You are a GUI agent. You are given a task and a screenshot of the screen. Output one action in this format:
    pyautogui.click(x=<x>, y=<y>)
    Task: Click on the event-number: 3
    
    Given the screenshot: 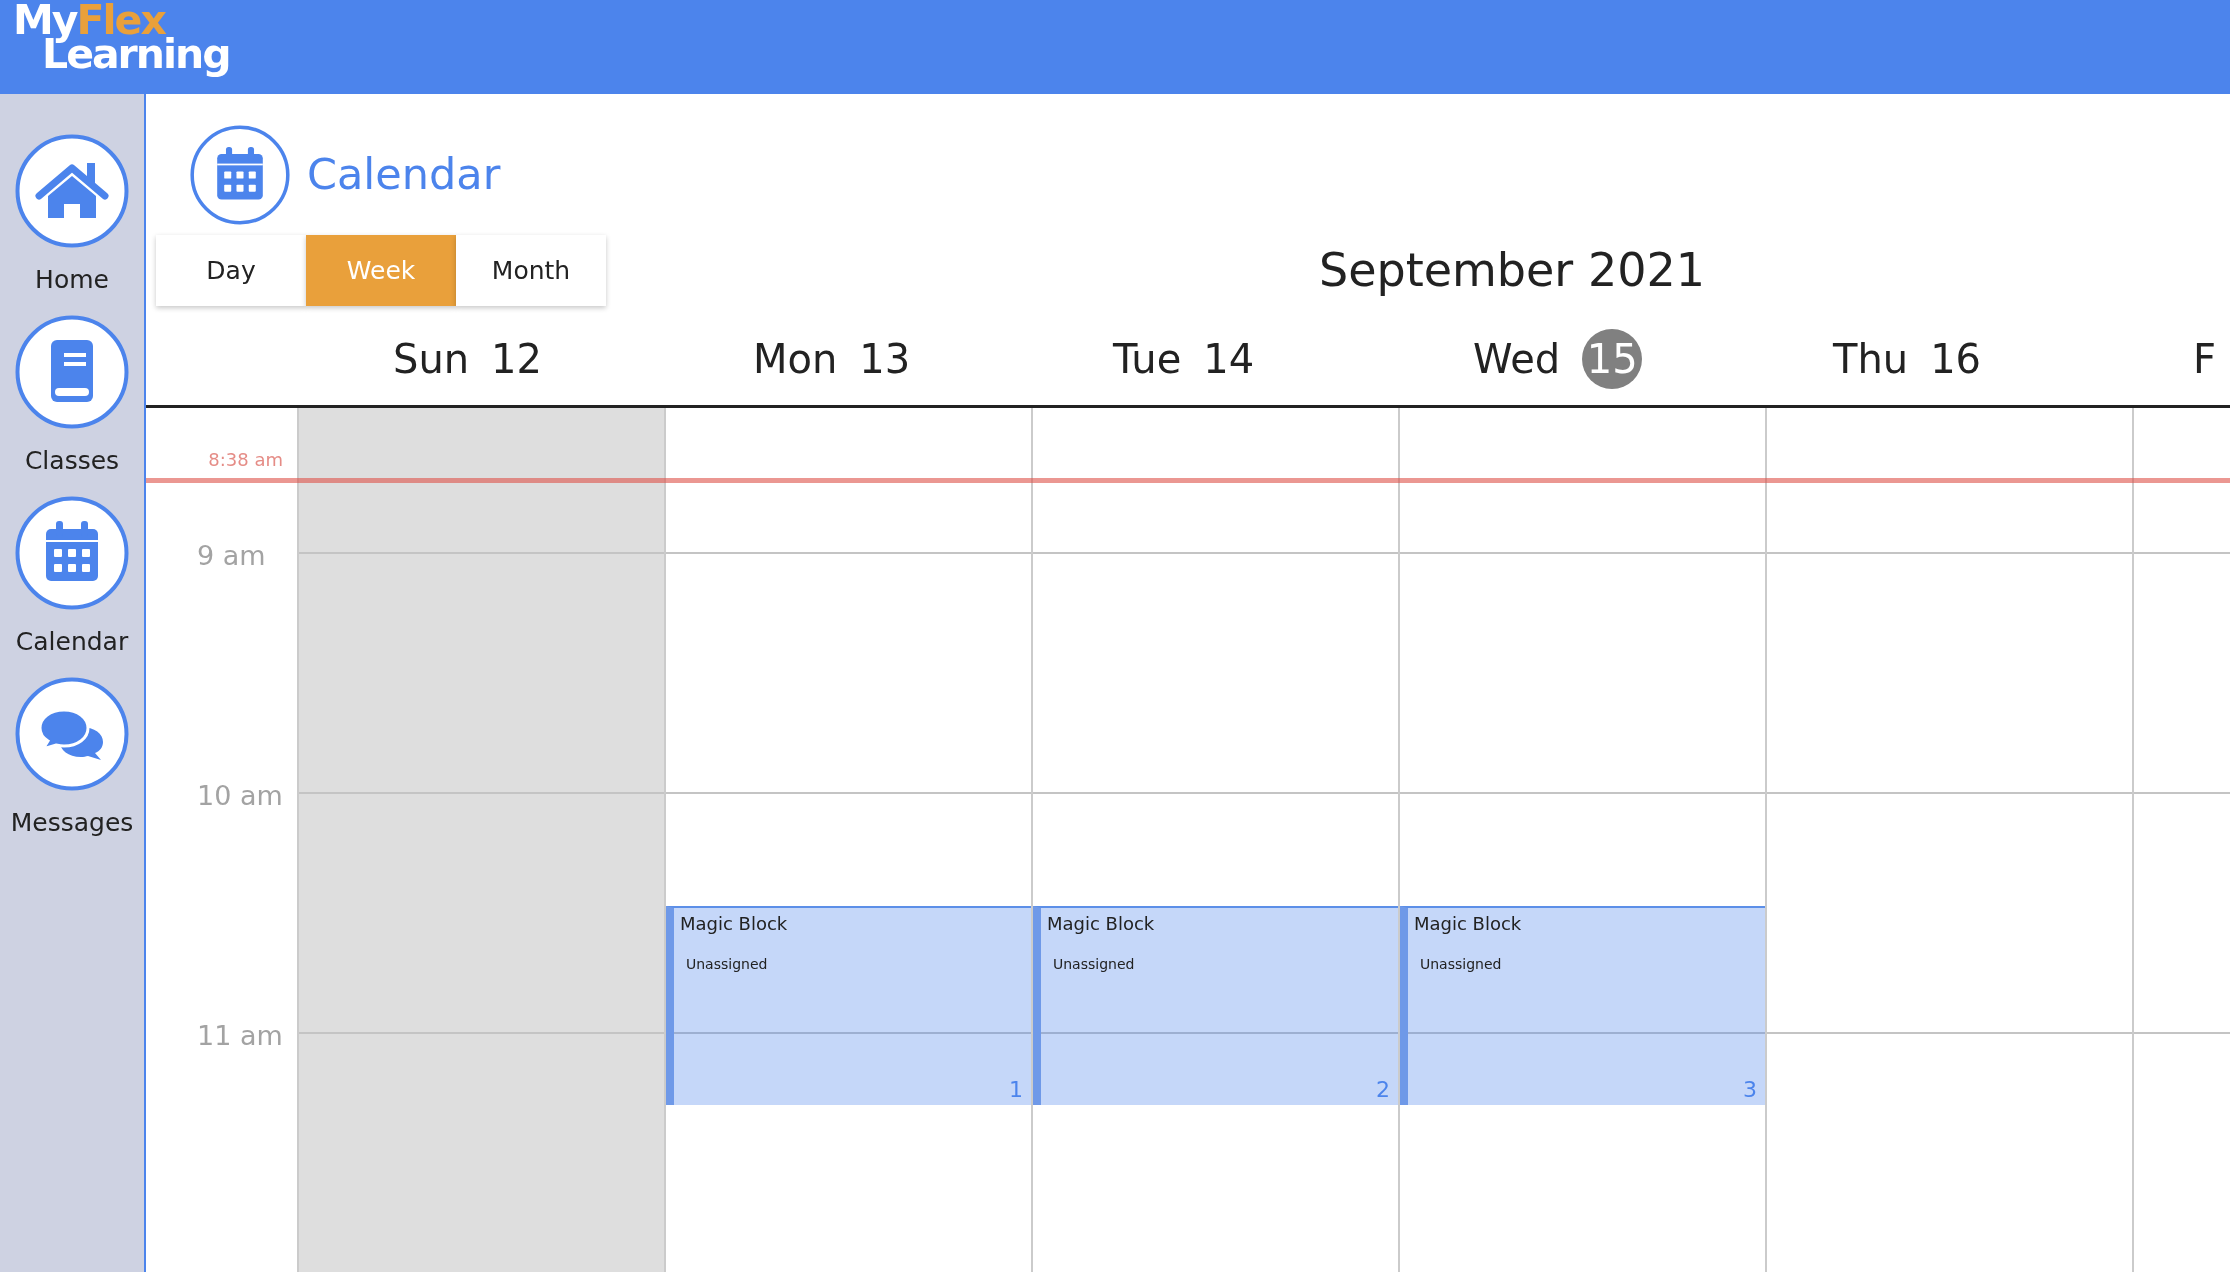 What is the action you would take?
    pyautogui.click(x=1750, y=1090)
    